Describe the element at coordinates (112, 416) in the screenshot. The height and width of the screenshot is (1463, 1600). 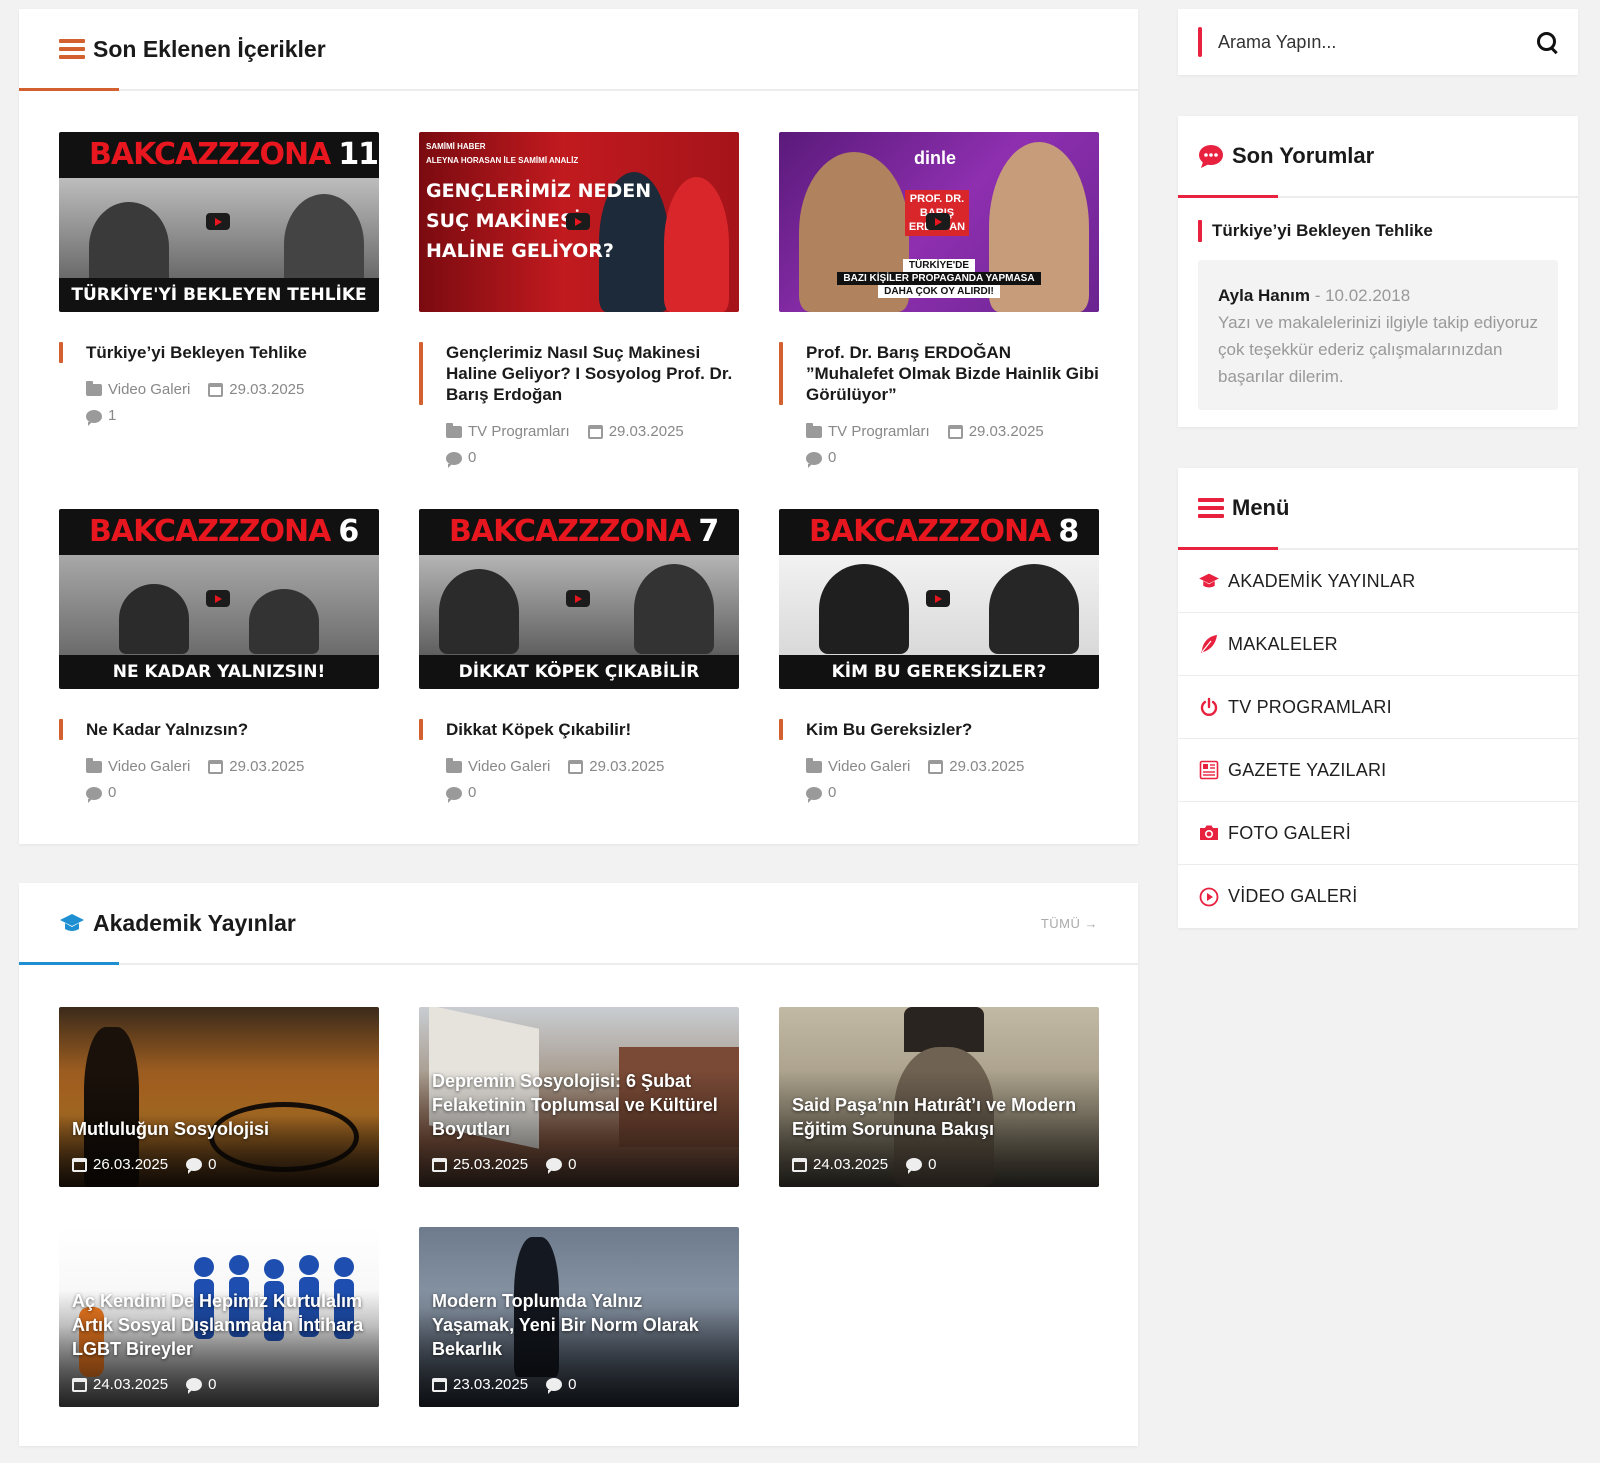
I see `card-comments: 1` at that location.